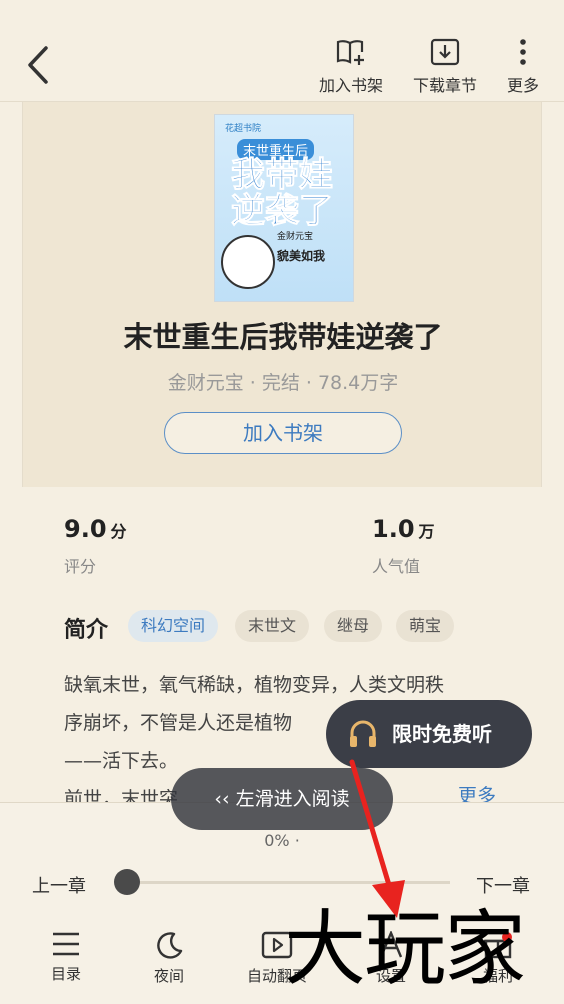 The image size is (564, 1004). What do you see at coordinates (405, 949) in the screenshot?
I see `watermark-text: 大玩家` at bounding box center [405, 949].